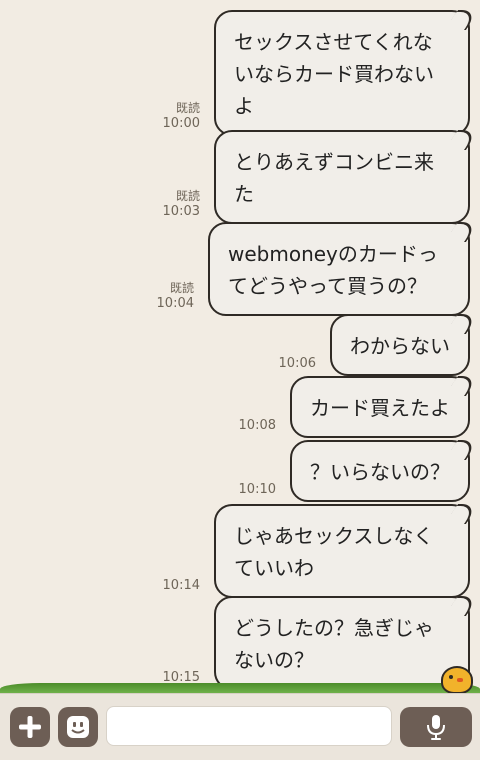 This screenshot has width=480, height=760. I want to click on message-meta: 既読 10:03, so click(181, 204).